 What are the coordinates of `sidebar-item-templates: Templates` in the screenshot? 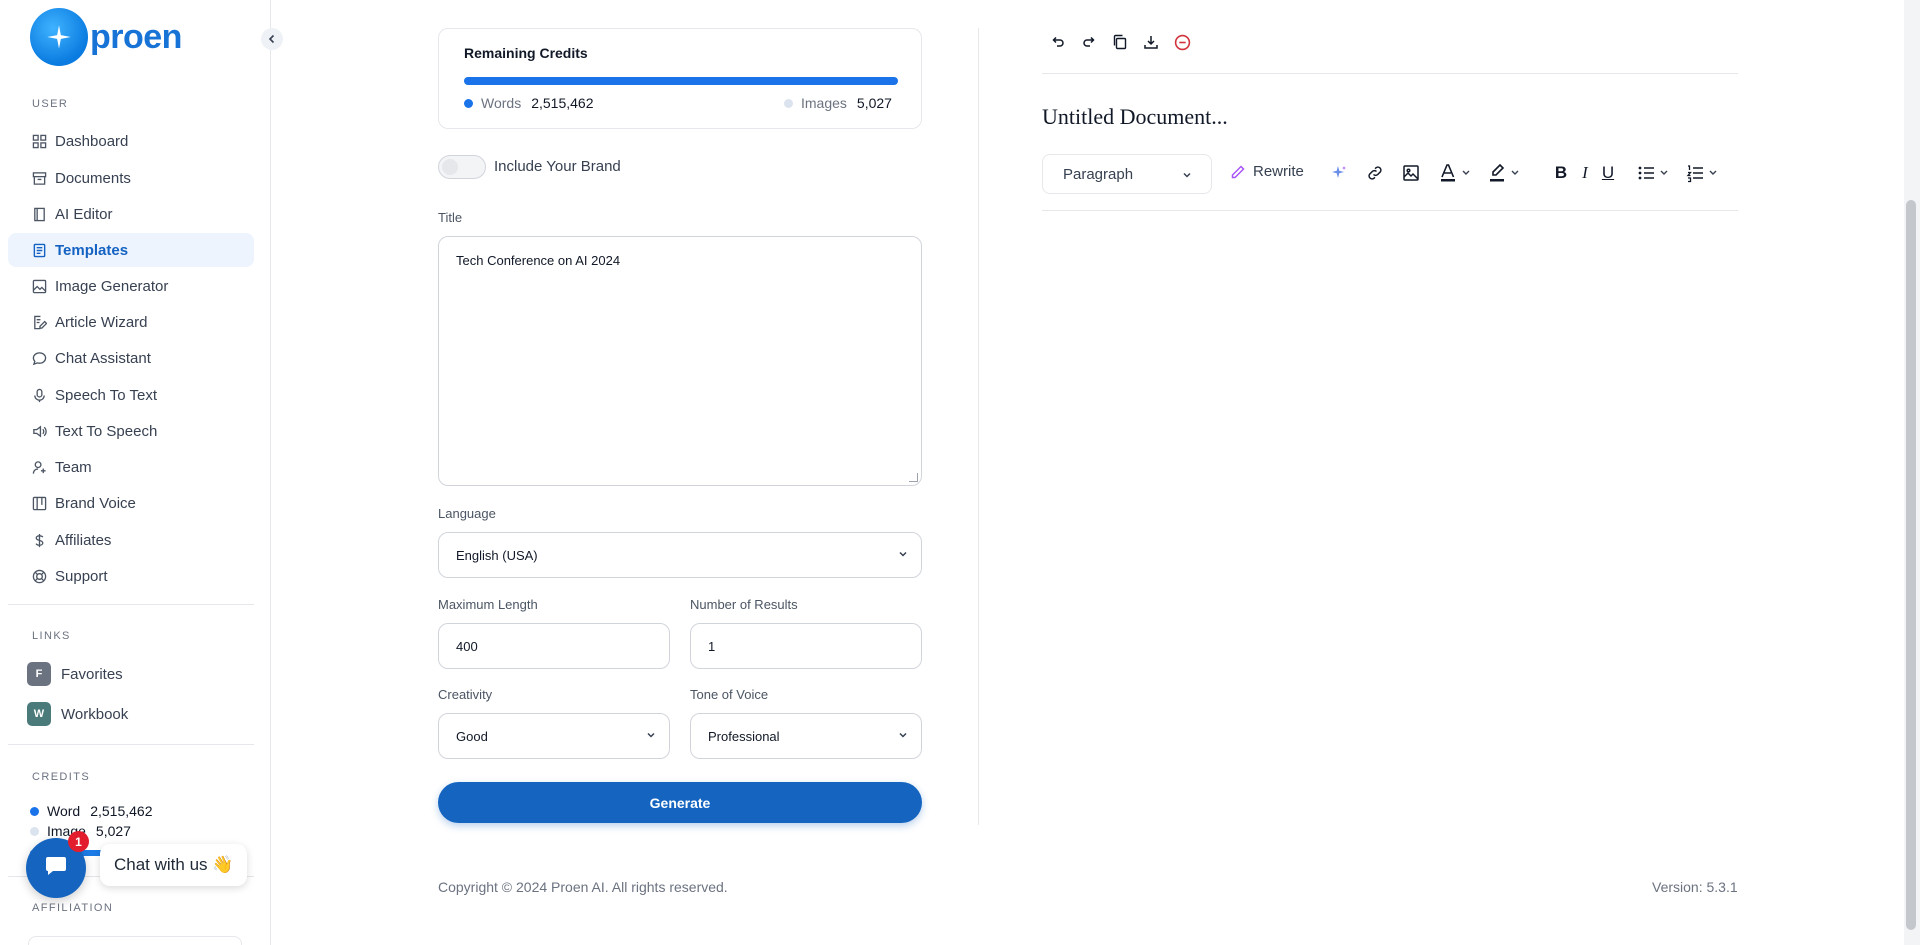 It's located at (131, 250).